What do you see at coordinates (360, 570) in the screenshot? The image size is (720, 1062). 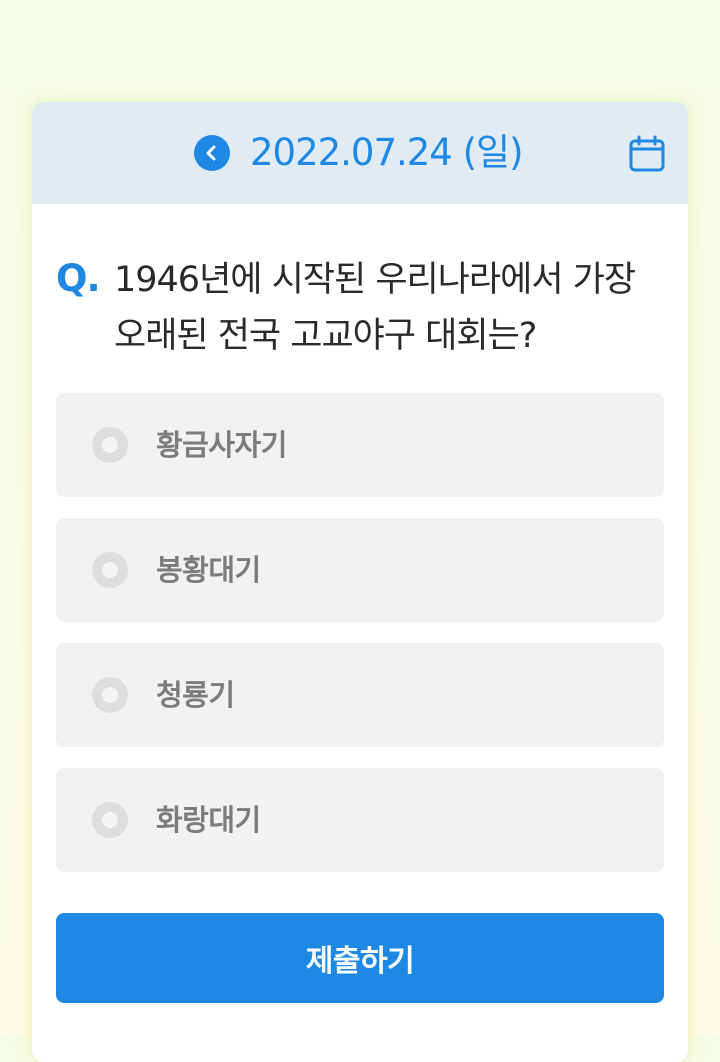 I see `option-2: 봉황대기` at bounding box center [360, 570].